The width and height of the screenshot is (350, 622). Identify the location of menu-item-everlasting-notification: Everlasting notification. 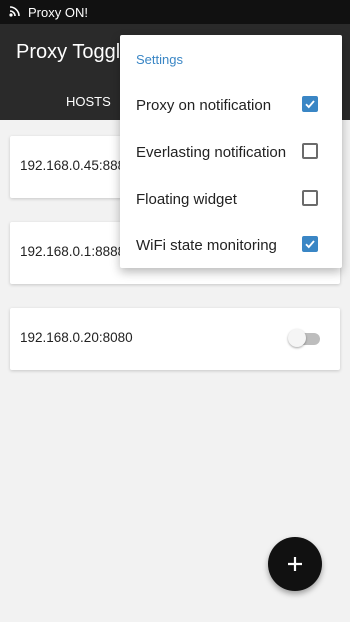
(231, 152).